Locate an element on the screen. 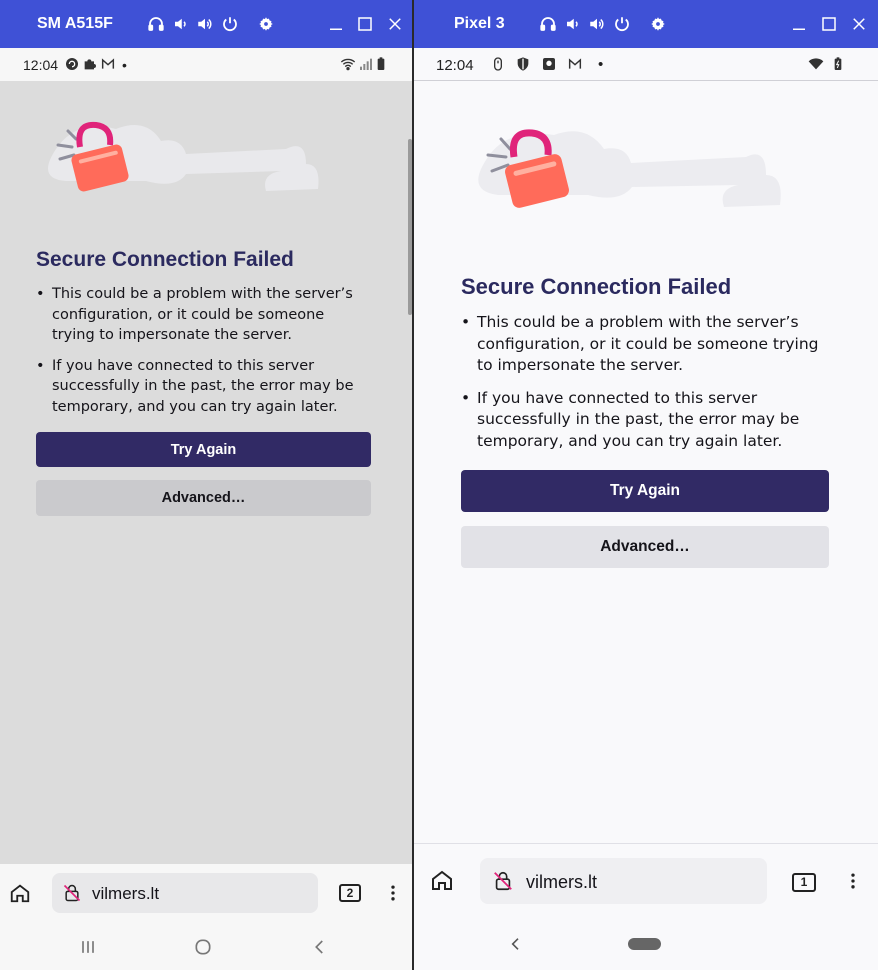 This screenshot has height=970, width=878. signal-icon is located at coordinates (366, 64).